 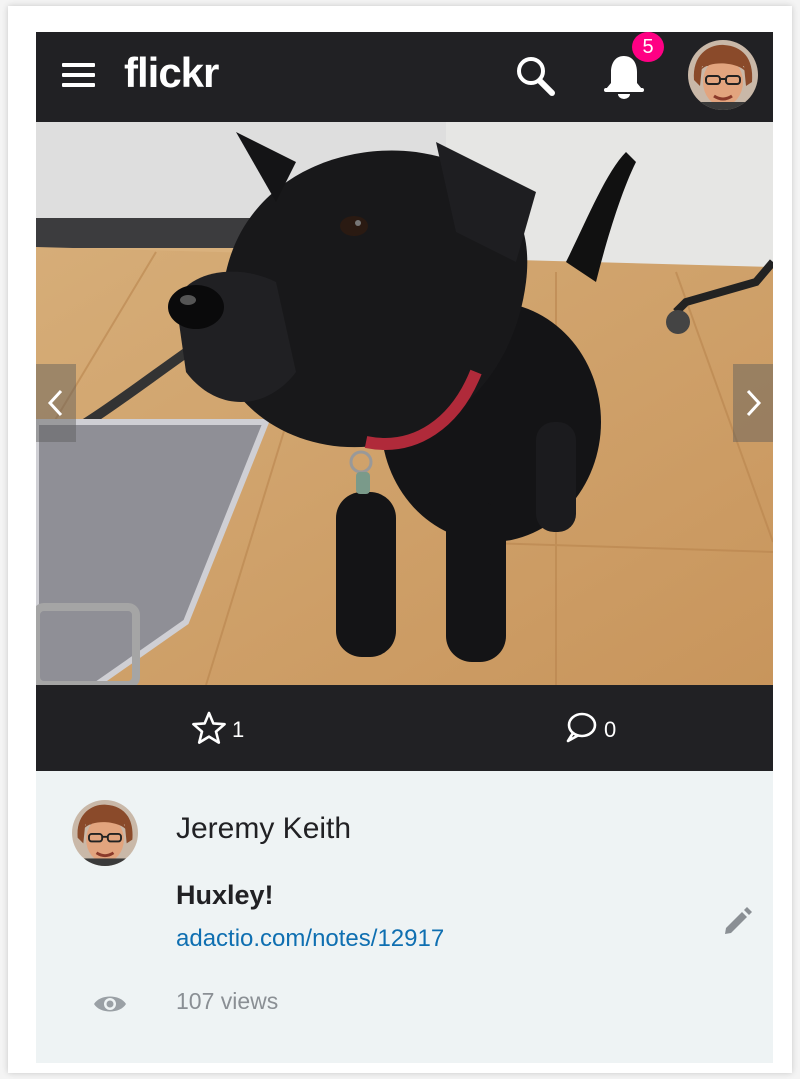 What do you see at coordinates (105, 833) in the screenshot?
I see `owner-avatar` at bounding box center [105, 833].